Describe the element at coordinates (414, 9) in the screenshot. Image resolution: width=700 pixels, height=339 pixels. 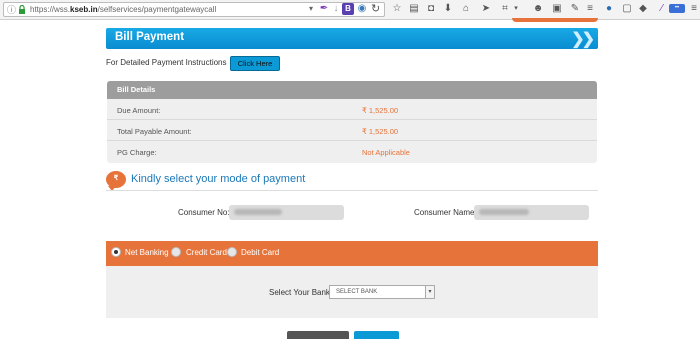
I see `reading-list-icon: ▤` at that location.